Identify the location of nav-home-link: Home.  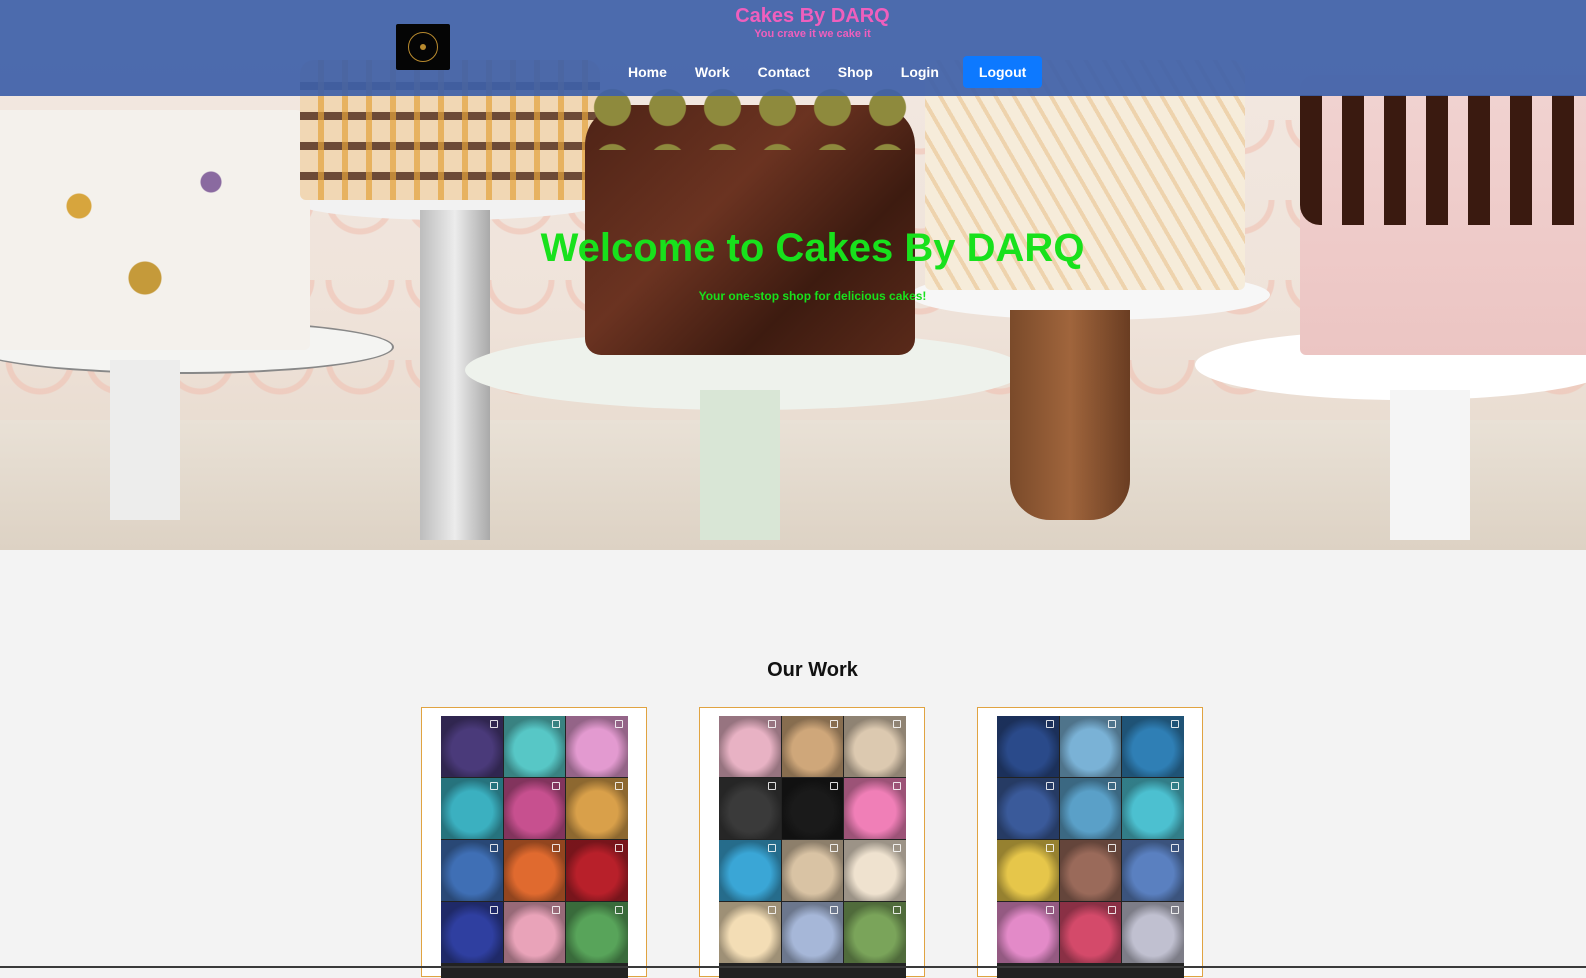
(647, 72).